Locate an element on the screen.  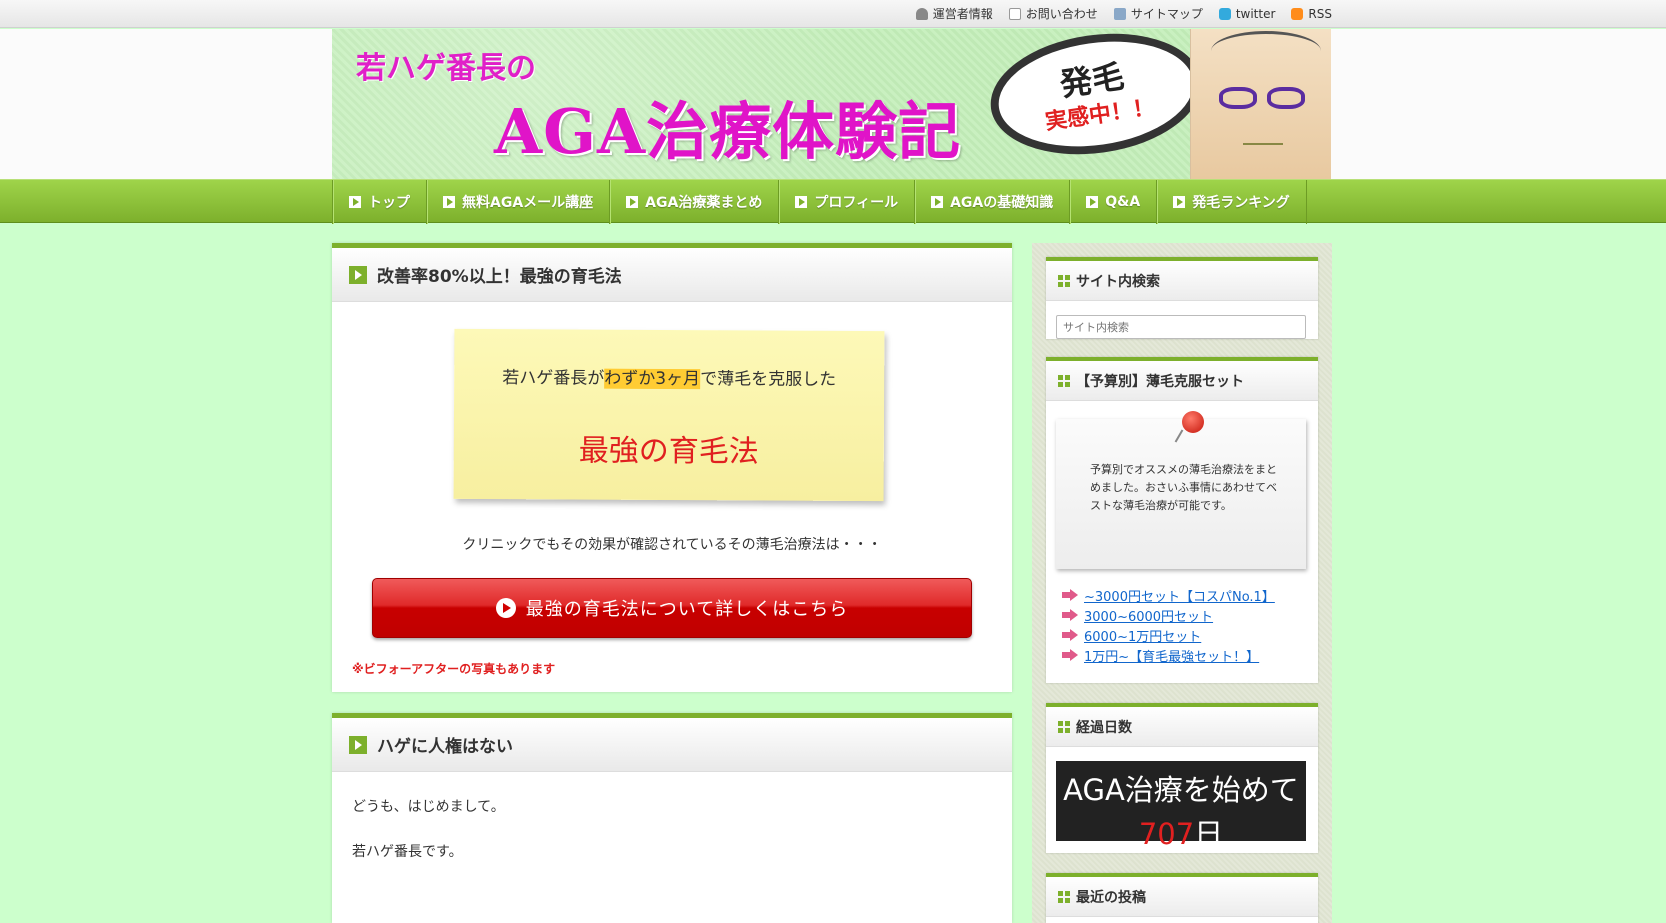
person-icon is located at coordinates (921, 13).